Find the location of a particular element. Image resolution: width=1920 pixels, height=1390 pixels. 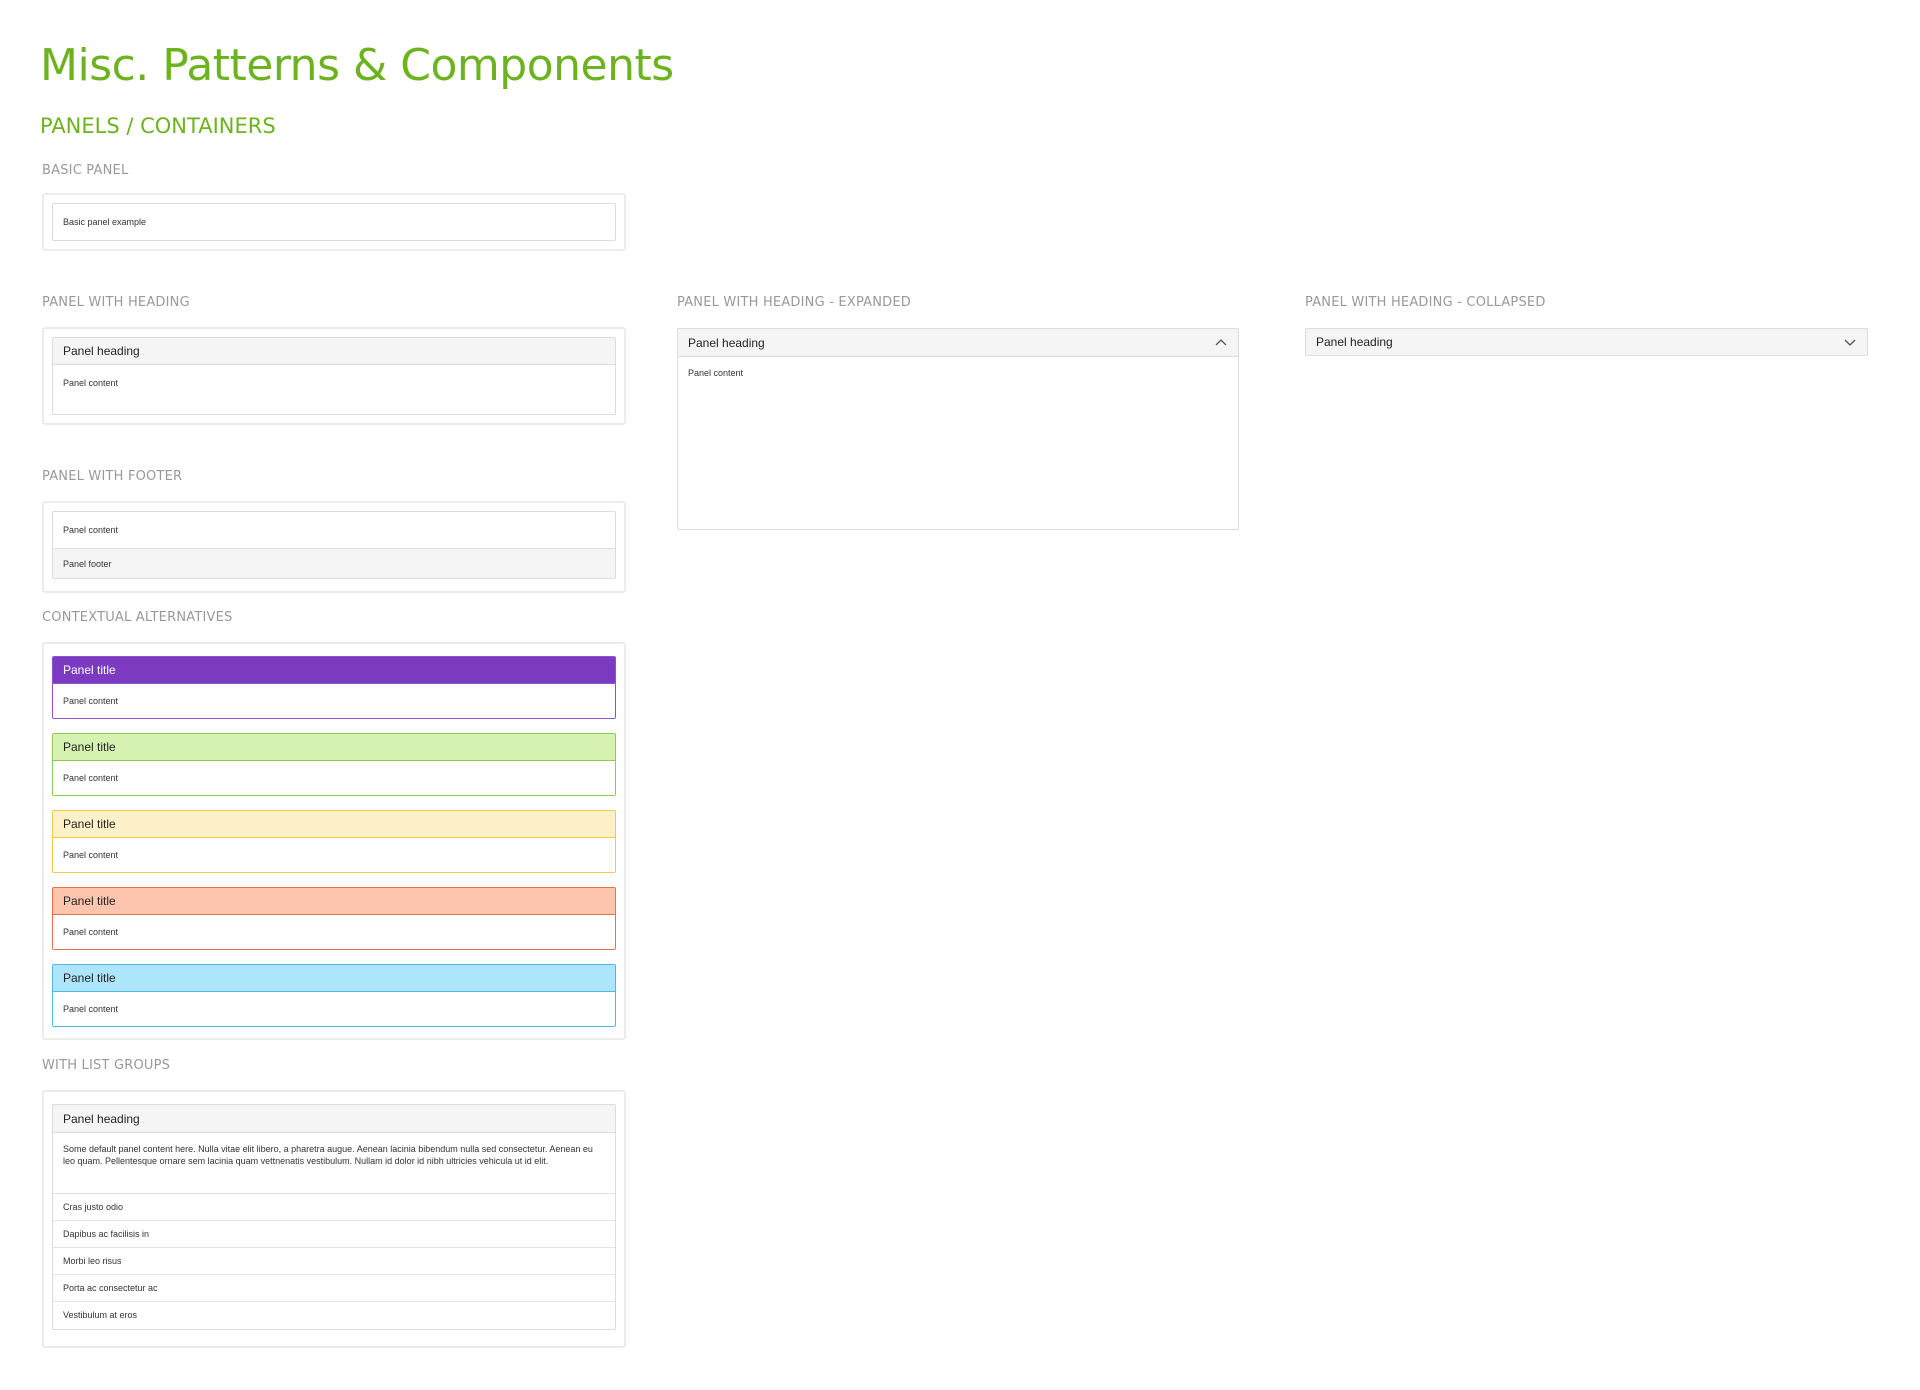

list-groups-label: WITH LIST GROUPS is located at coordinates (106, 1065).